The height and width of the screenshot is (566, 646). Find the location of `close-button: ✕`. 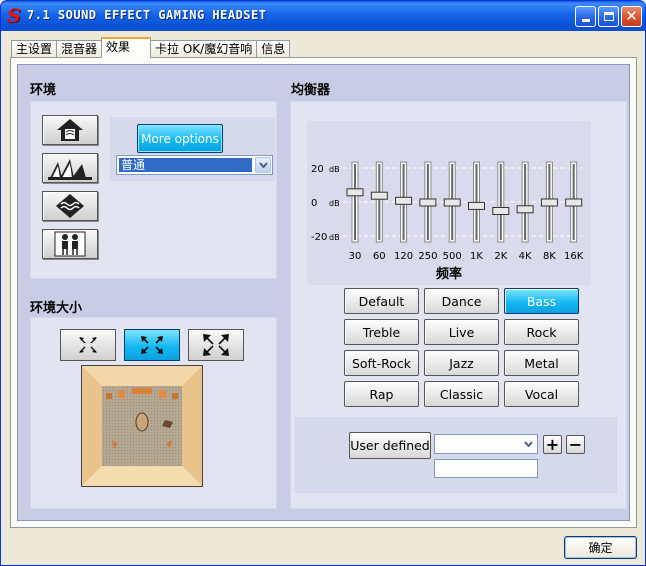

close-button: ✕ is located at coordinates (631, 16).